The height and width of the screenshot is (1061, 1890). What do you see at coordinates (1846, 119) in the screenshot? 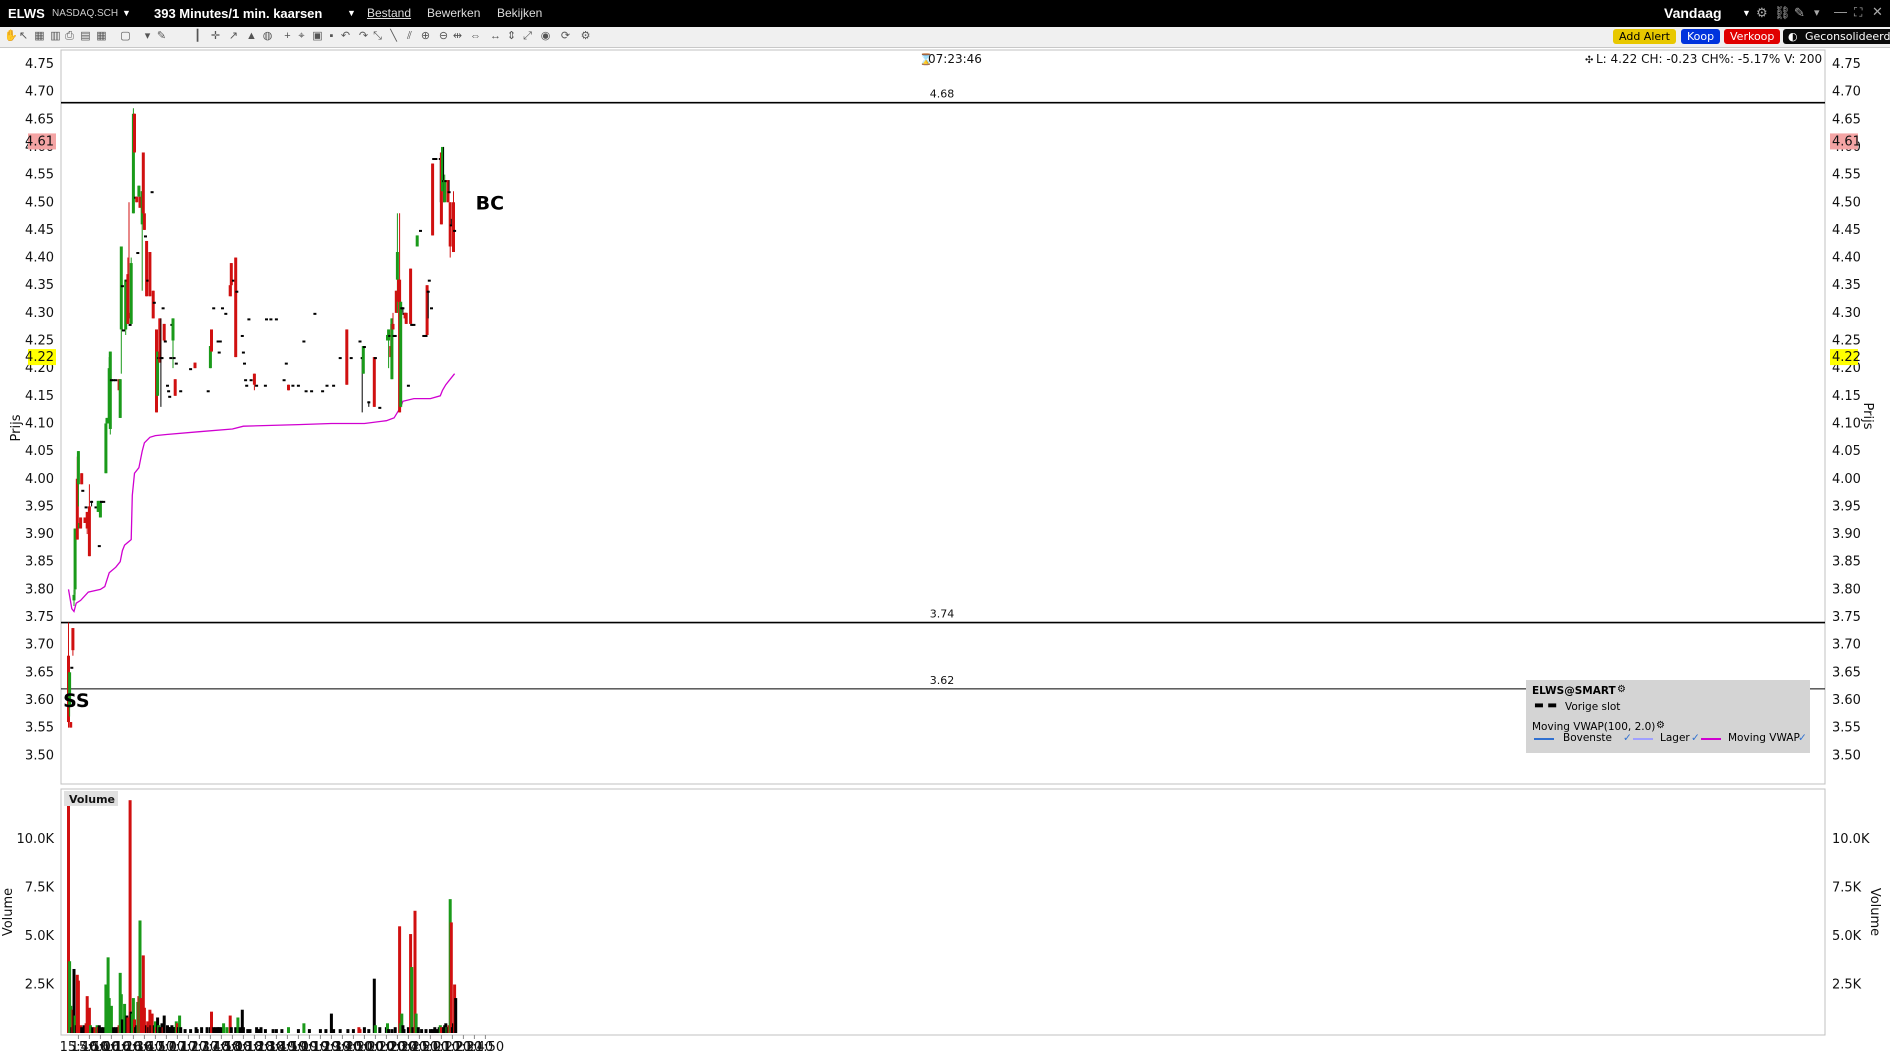
I see `price-tick-right: 4.65` at bounding box center [1846, 119].